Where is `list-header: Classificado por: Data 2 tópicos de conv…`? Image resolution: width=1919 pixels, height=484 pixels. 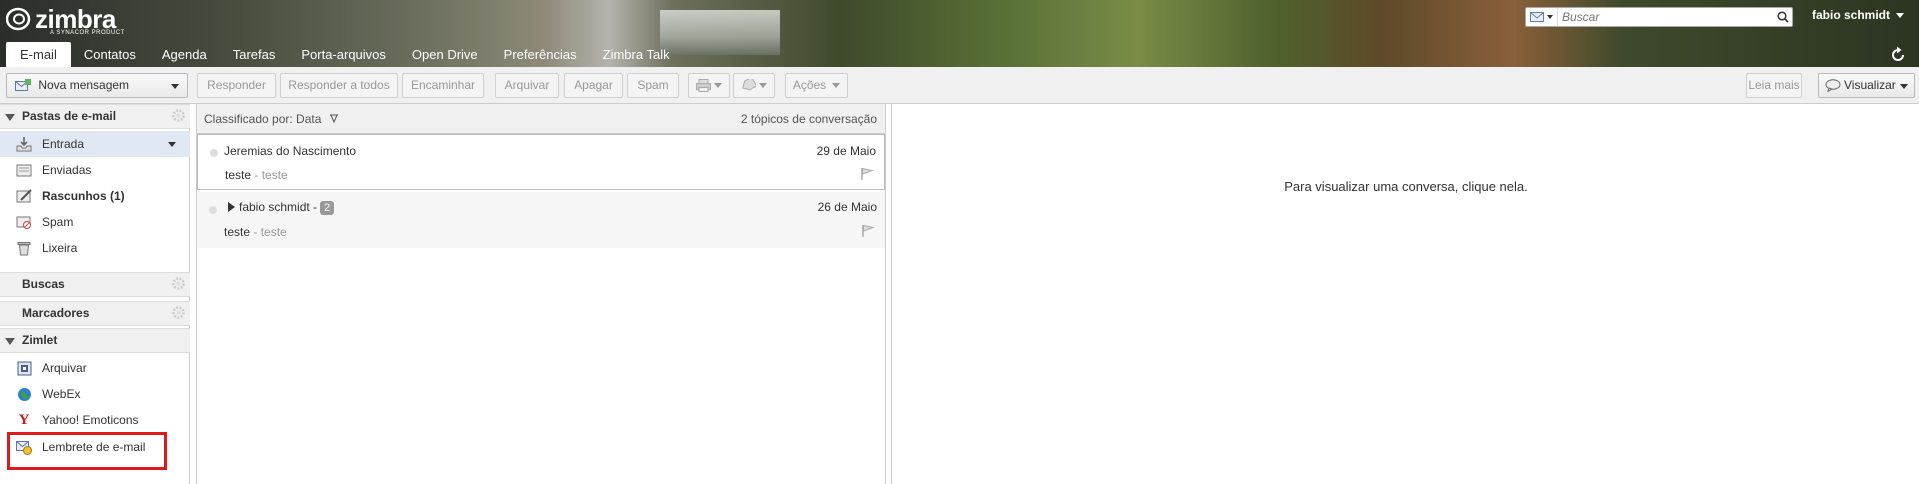 list-header: Classificado por: Data 2 tópicos de conv… is located at coordinates (541, 119).